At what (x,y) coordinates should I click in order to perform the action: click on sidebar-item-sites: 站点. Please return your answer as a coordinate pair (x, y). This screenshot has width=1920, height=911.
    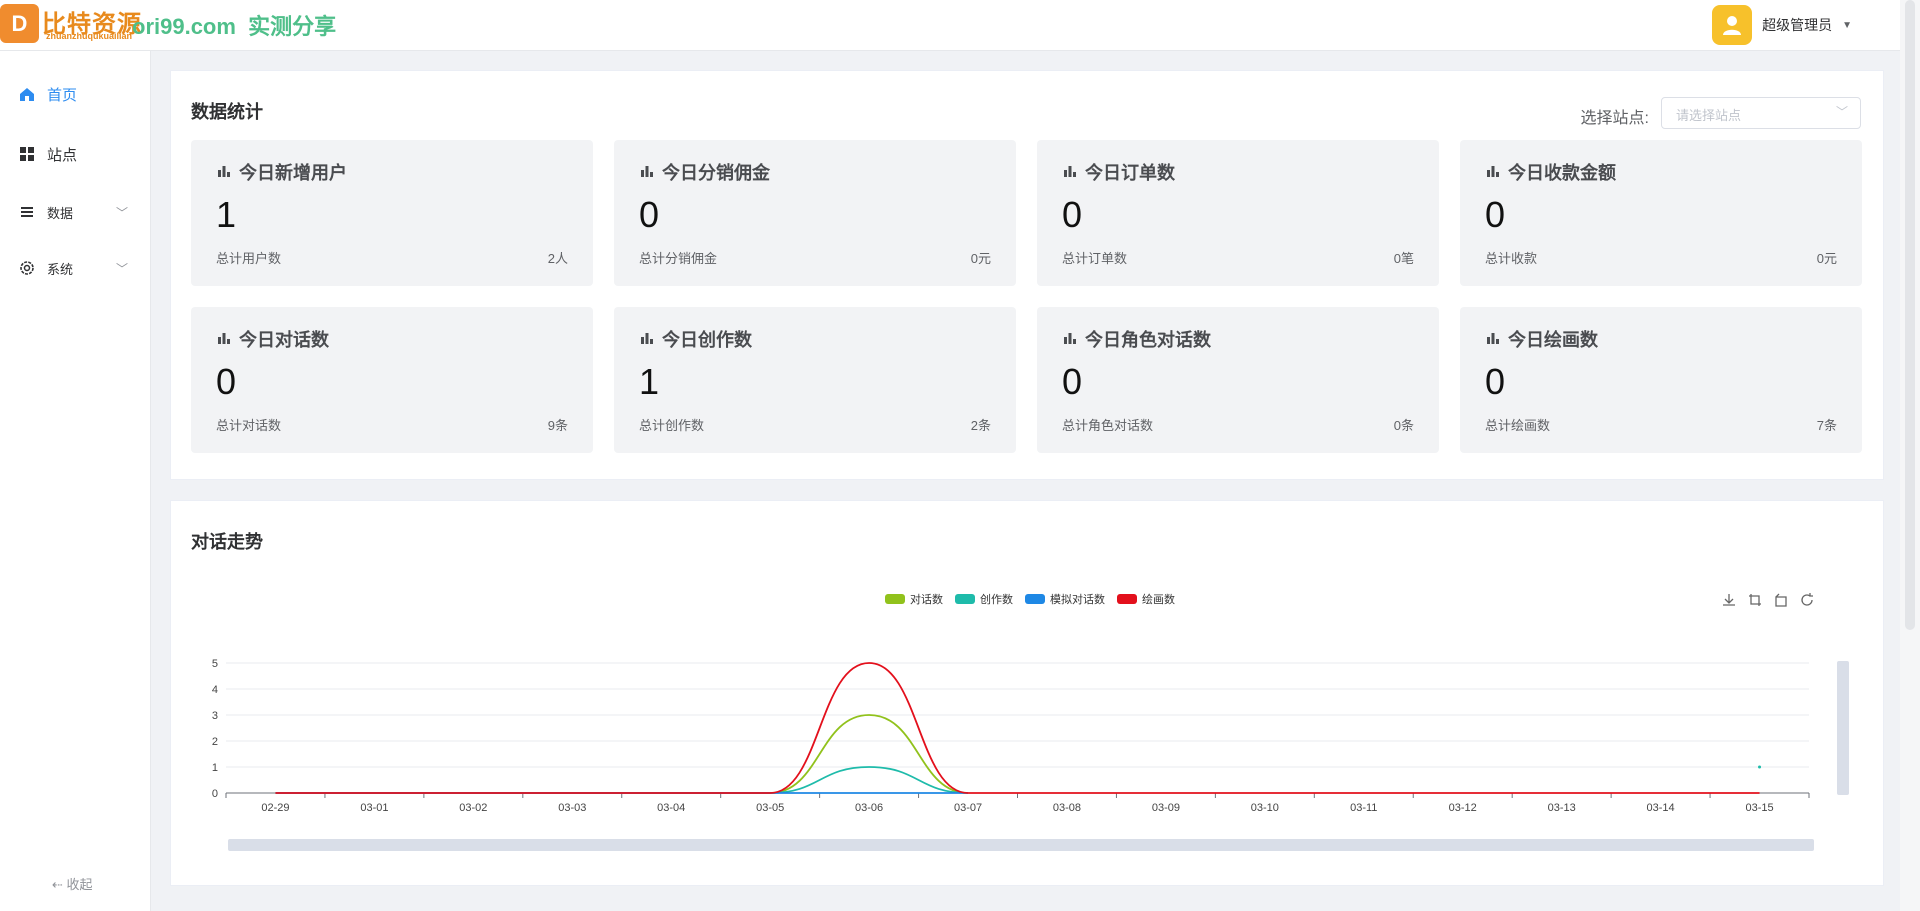
    Looking at the image, I should click on (75, 154).